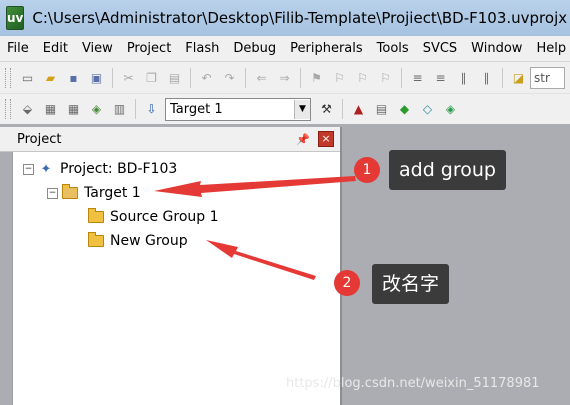 The width and height of the screenshot is (570, 405). I want to click on step-1-badge: 1, so click(367, 170).